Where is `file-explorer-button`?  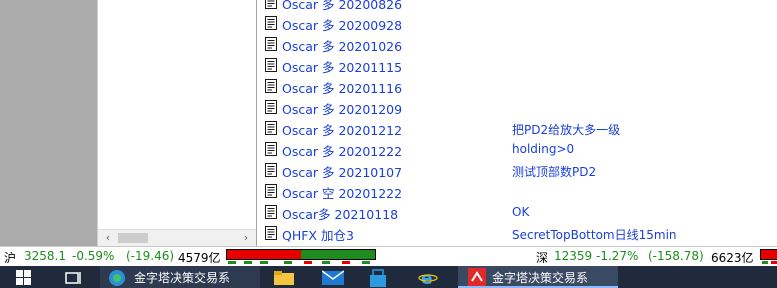
file-explorer-button is located at coordinates (285, 277).